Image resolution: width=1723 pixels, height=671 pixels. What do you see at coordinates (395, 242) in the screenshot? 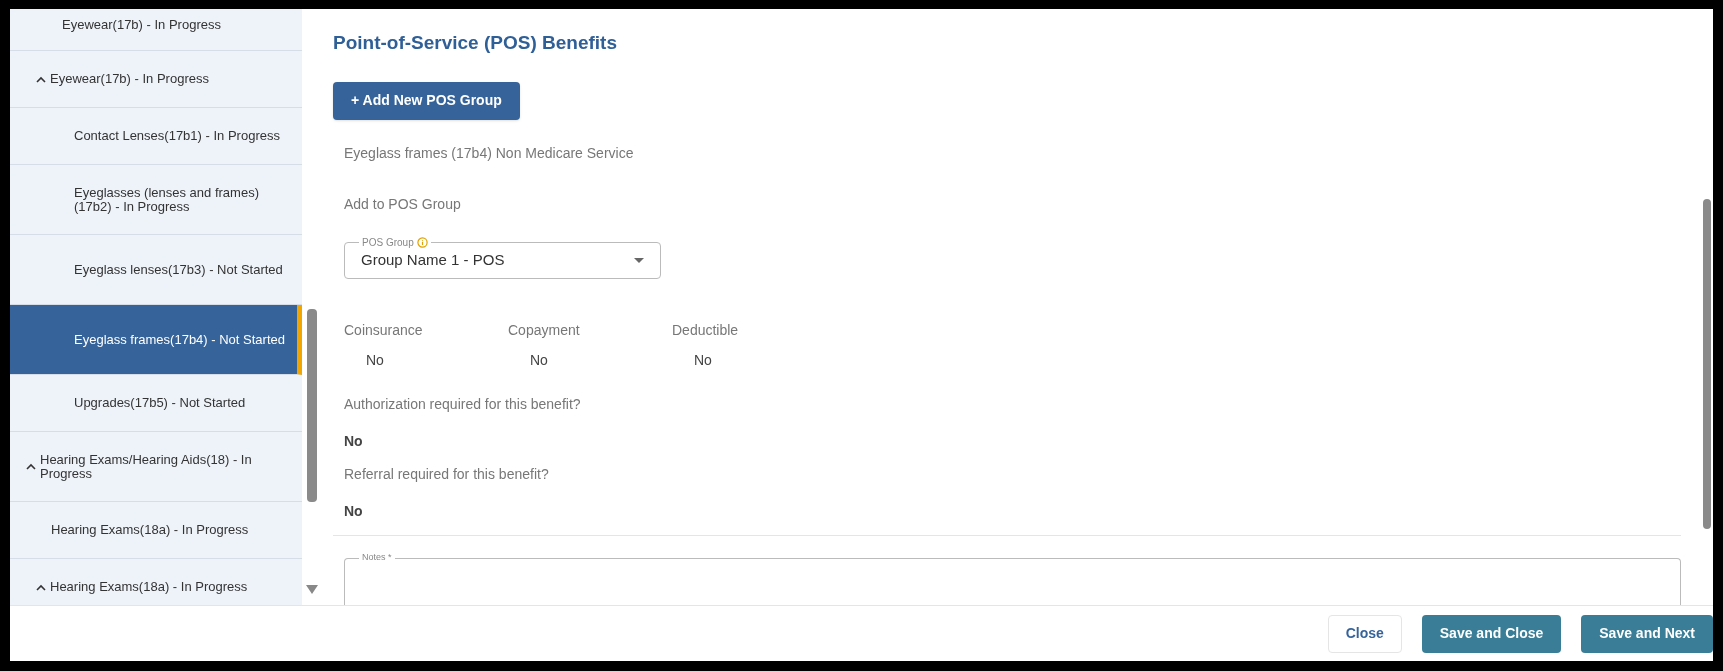
I see `field-label: POS Group` at bounding box center [395, 242].